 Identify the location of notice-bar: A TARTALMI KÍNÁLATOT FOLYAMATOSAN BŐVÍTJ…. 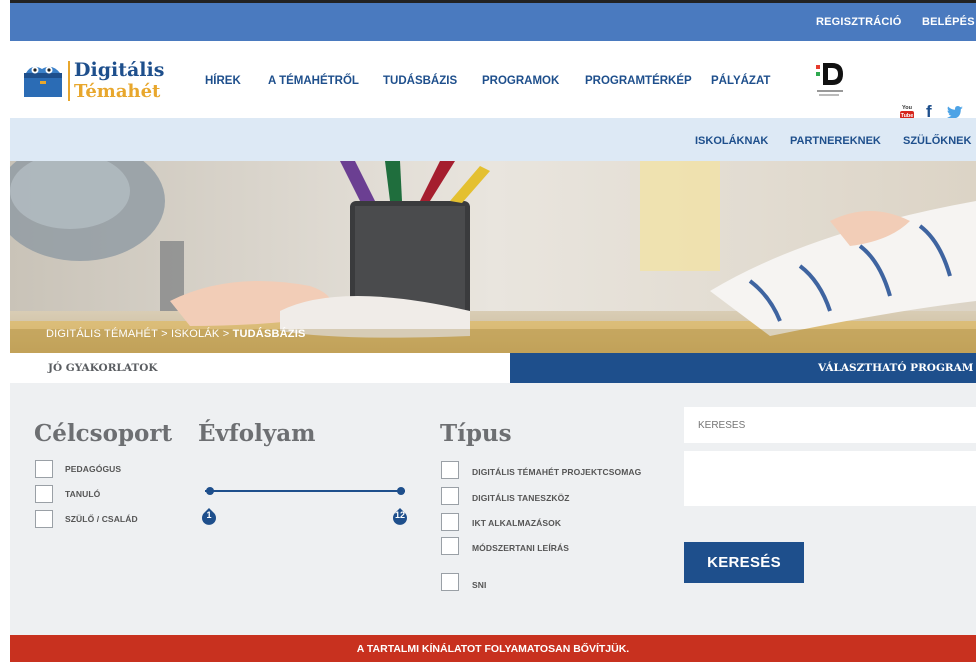
(493, 648).